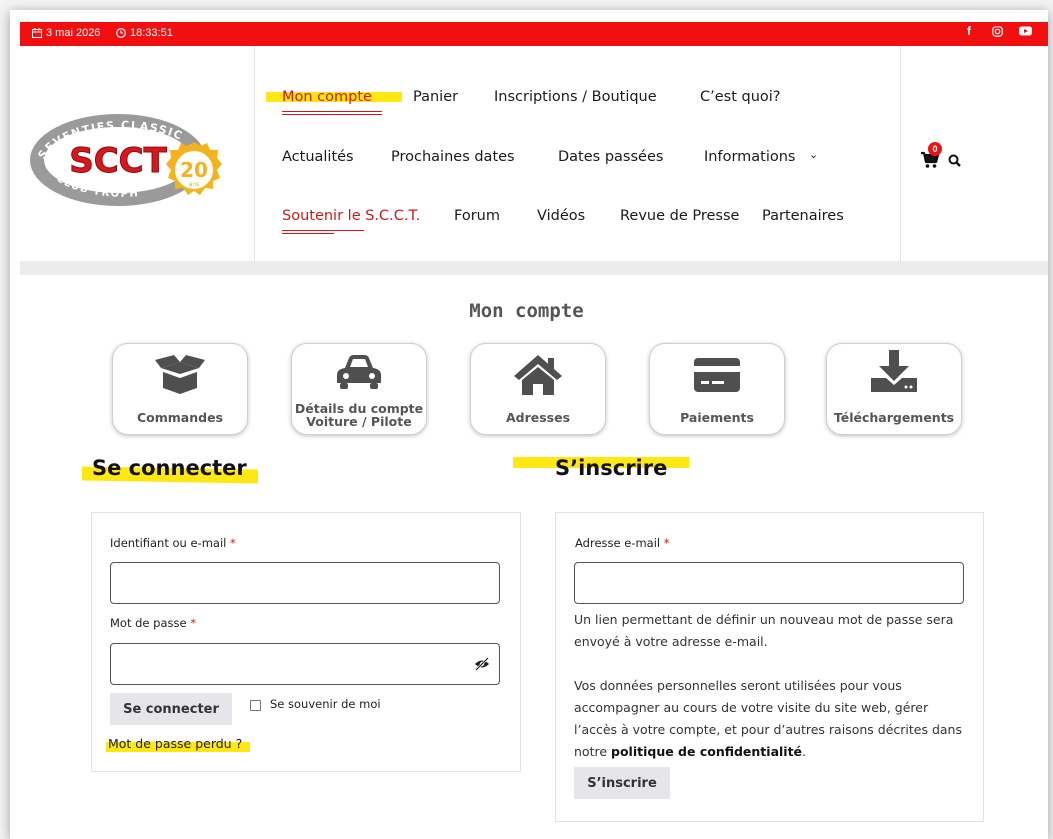  I want to click on nav-link-prochaines-dates: Prochaines dates, so click(453, 157).